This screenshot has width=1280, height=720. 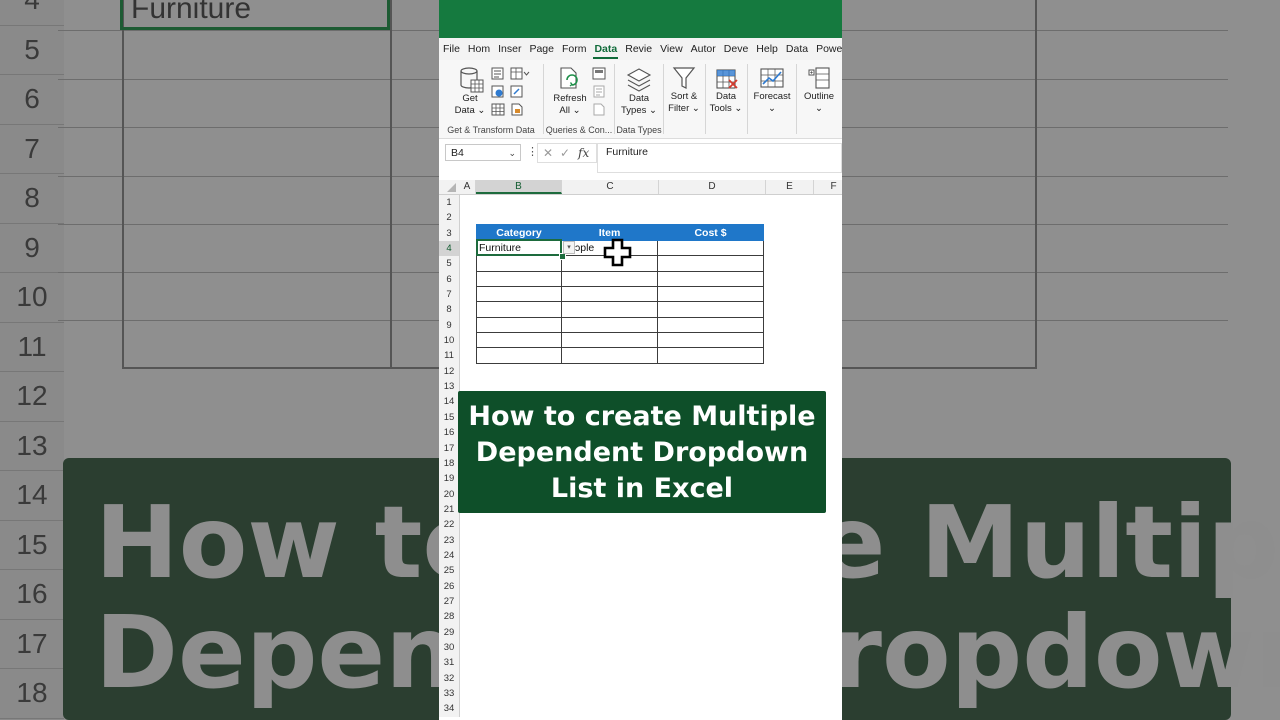 I want to click on data-tools-button: Data Tools ⌄, so click(x=726, y=103).